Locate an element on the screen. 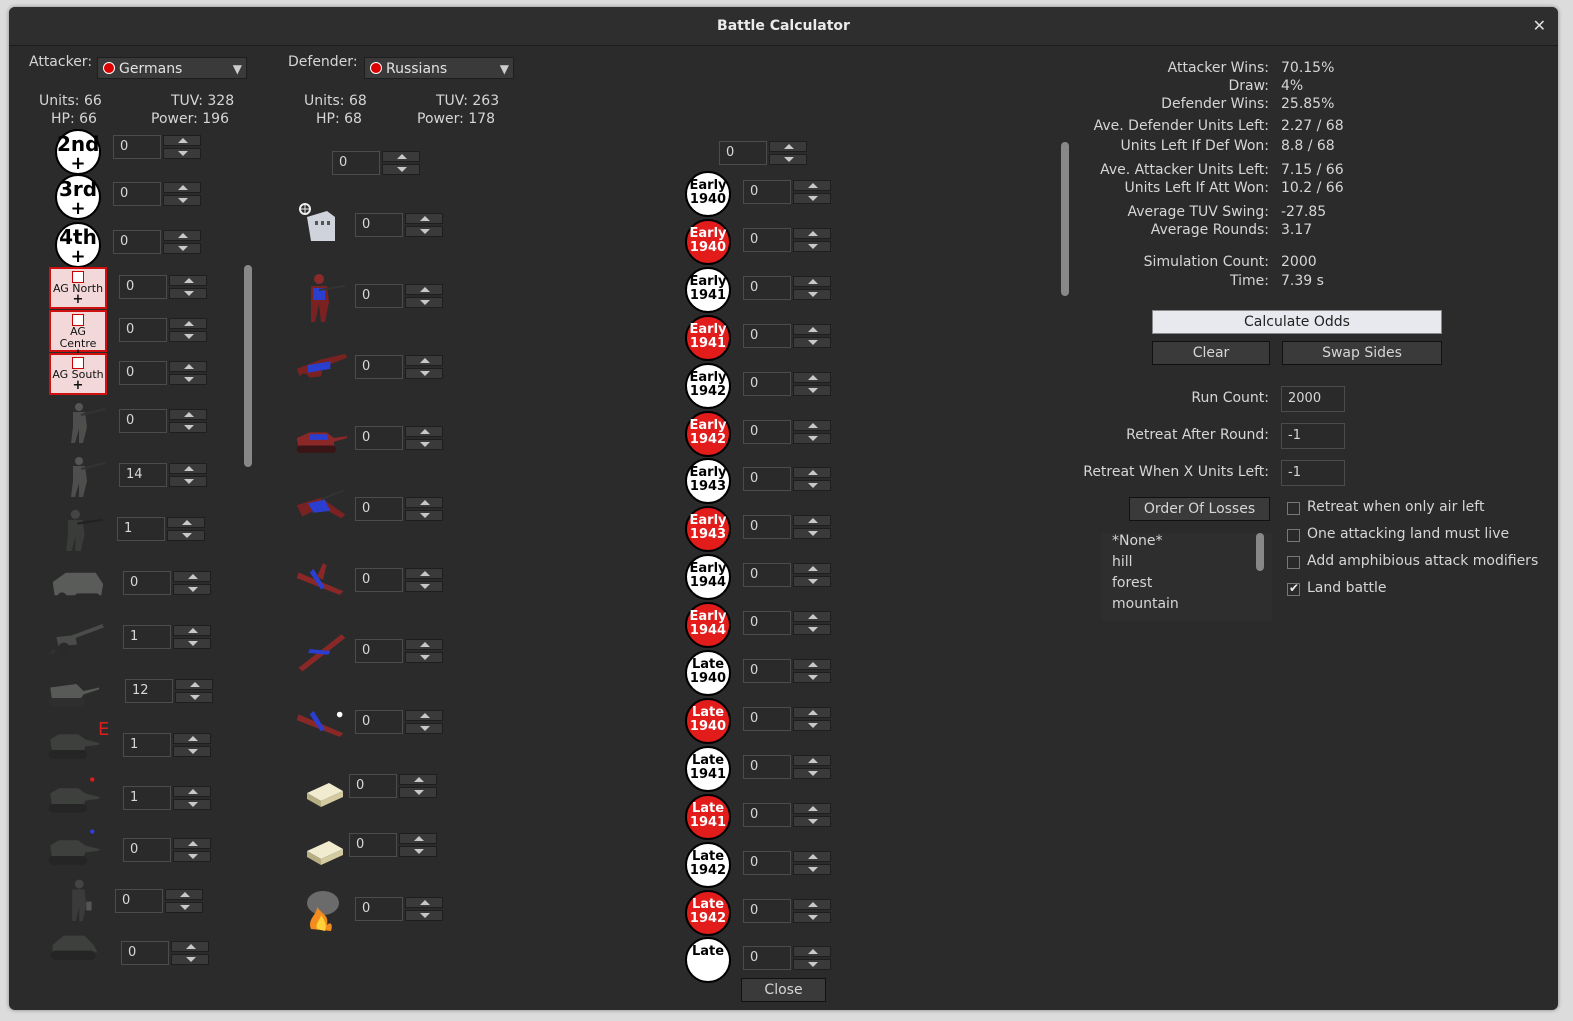 This screenshot has width=1573, height=1021. medium-tank-spinner: 1 is located at coordinates (168, 798).